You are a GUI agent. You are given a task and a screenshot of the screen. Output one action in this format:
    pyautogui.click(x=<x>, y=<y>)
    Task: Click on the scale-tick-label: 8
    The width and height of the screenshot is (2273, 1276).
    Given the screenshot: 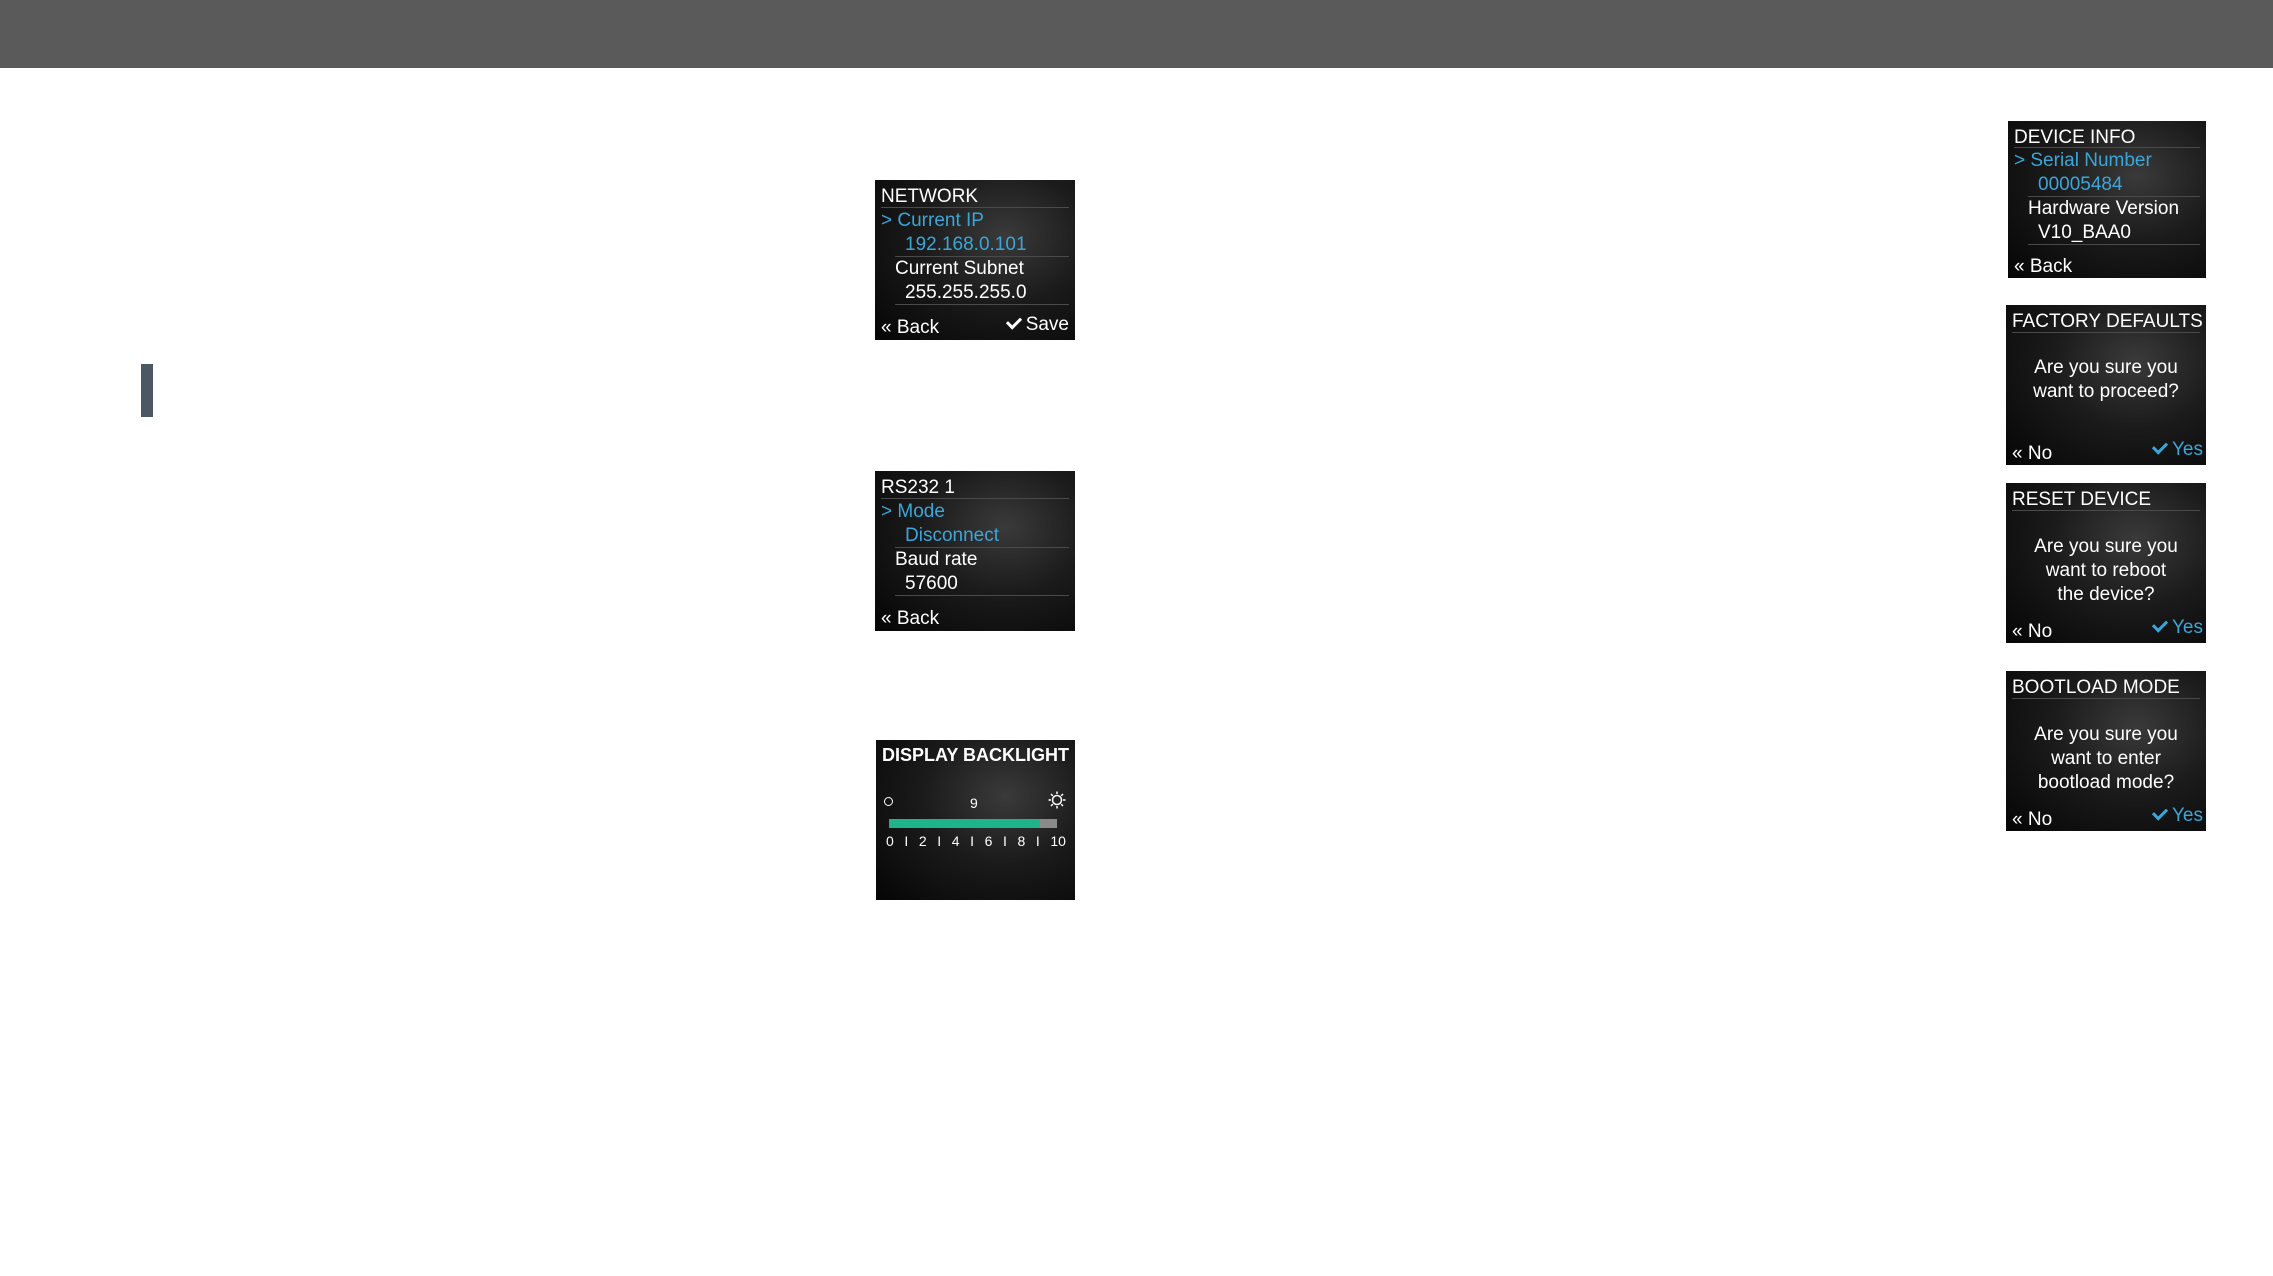 What is the action you would take?
    pyautogui.click(x=1021, y=841)
    